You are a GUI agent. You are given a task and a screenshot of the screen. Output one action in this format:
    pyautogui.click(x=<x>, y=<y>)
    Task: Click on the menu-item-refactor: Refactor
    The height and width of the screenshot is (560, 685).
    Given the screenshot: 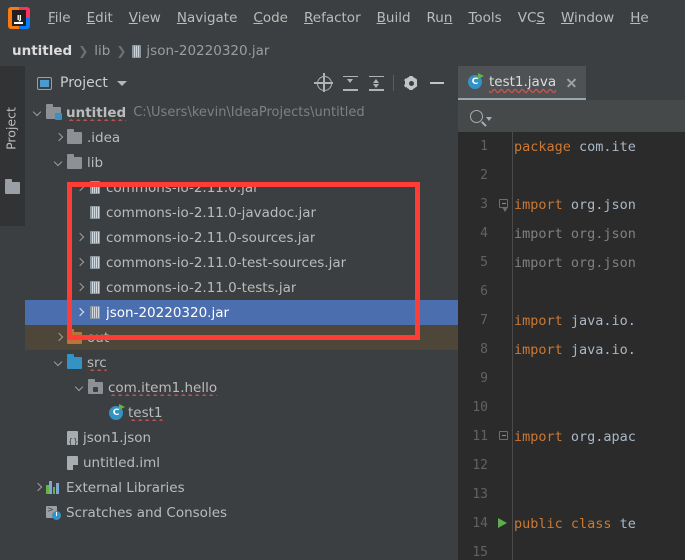 What is the action you would take?
    pyautogui.click(x=332, y=18)
    